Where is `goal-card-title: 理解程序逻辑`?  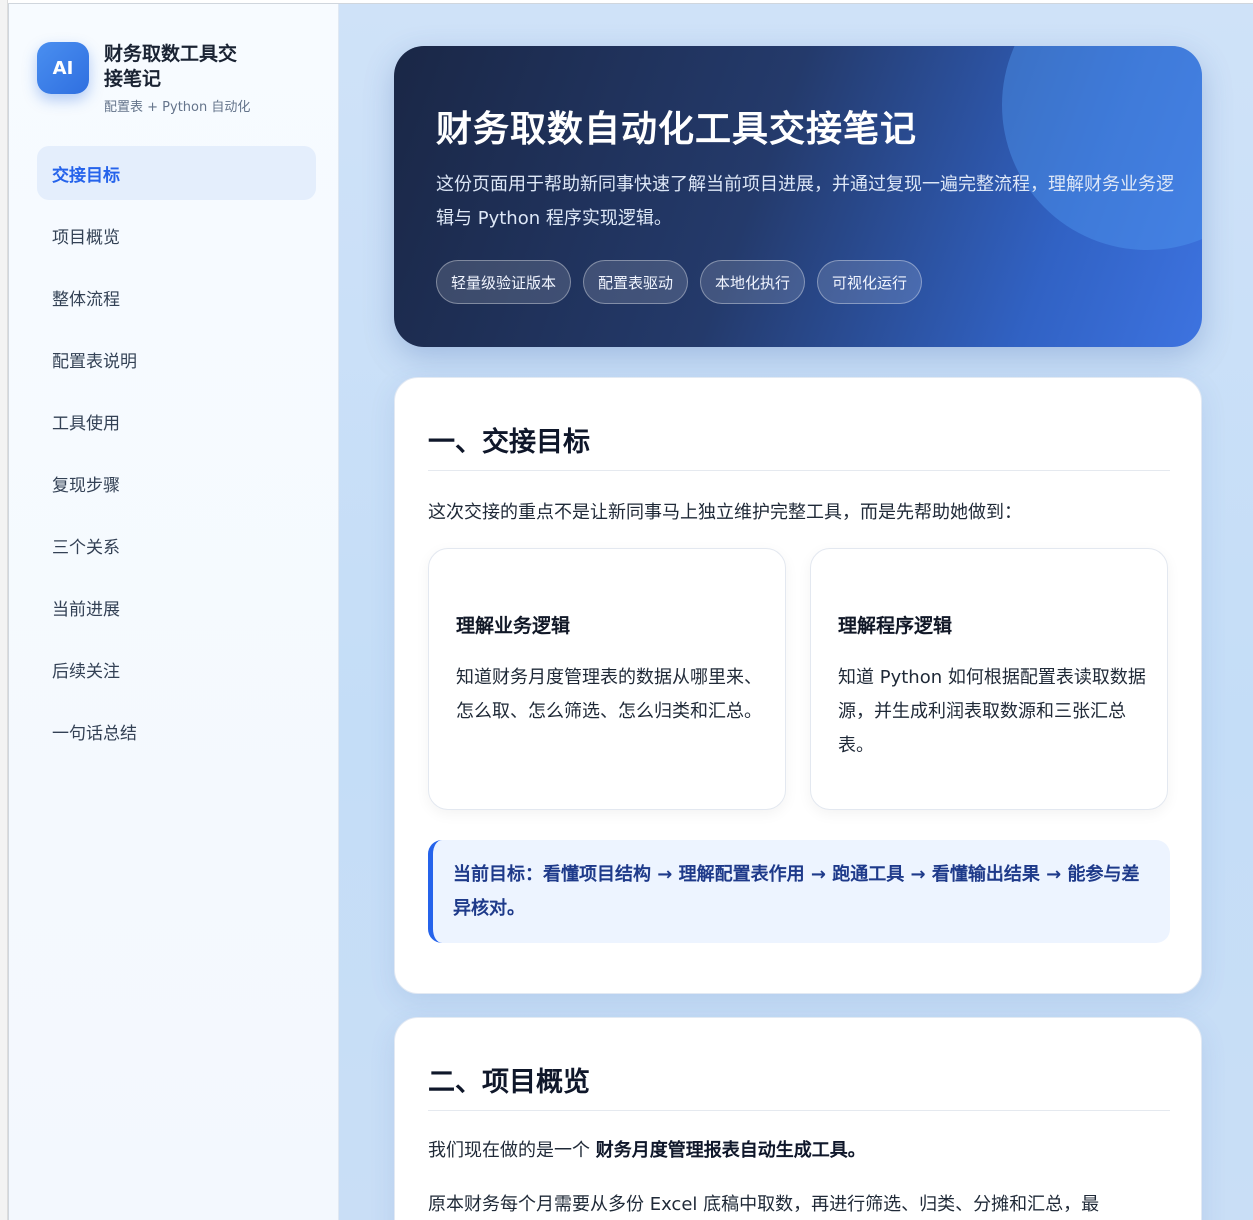 goal-card-title: 理解程序逻辑 is located at coordinates (895, 626).